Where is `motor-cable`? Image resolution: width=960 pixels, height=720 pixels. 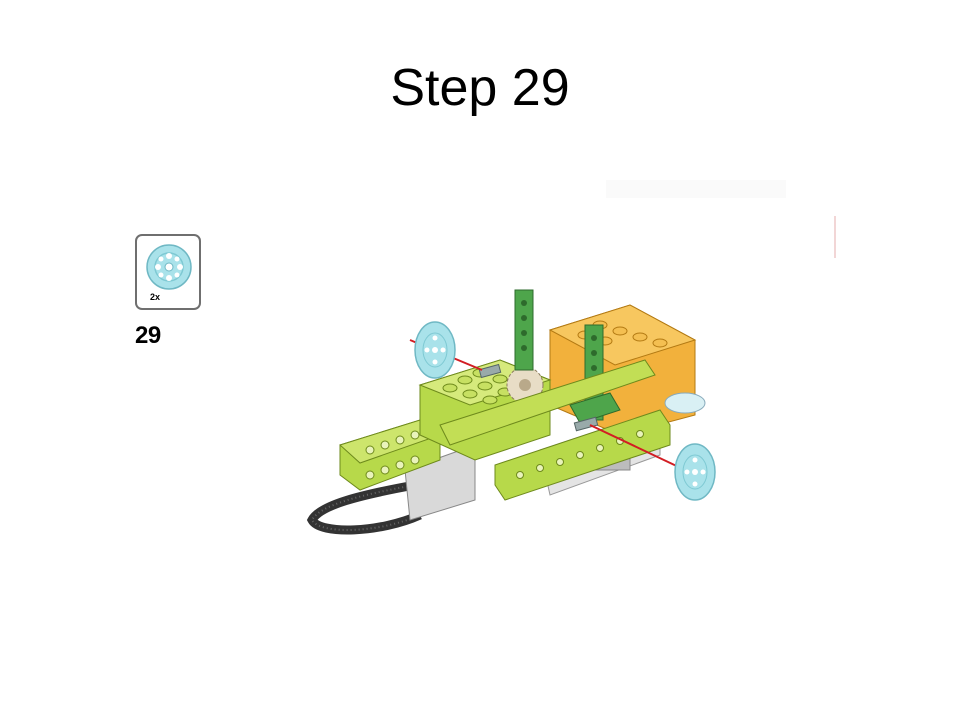 motor-cable is located at coordinates (364, 507).